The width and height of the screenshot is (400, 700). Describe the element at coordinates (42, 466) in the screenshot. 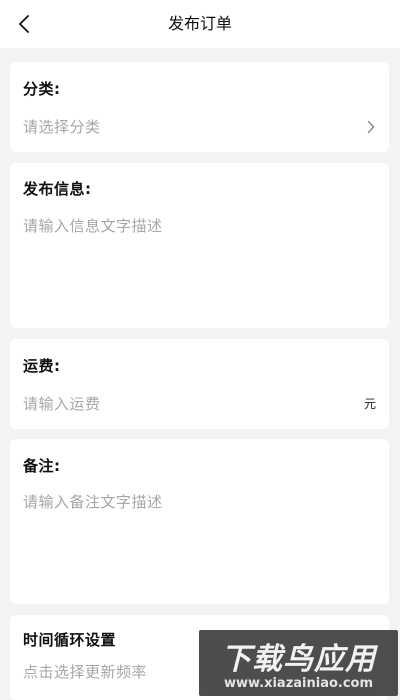

I see `remark-label: 备注:` at that location.